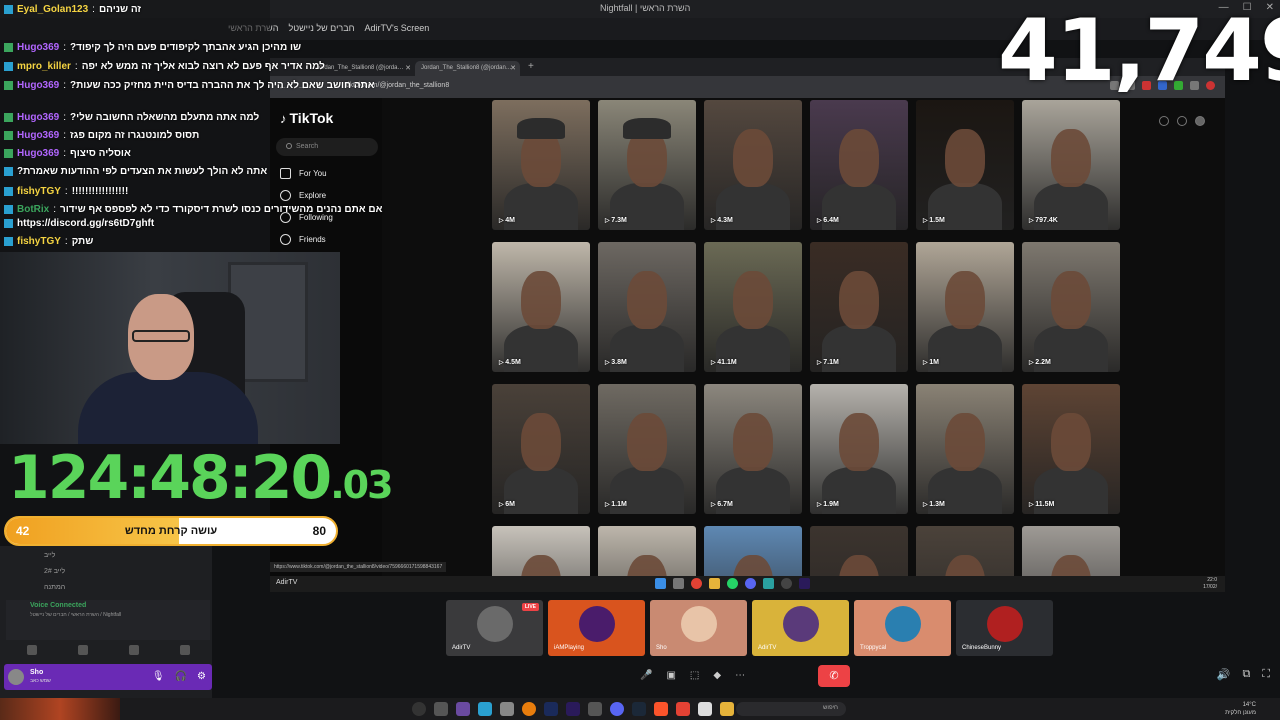  Describe the element at coordinates (965, 165) in the screenshot. I see `video-thumbnail: 1.5M` at that location.